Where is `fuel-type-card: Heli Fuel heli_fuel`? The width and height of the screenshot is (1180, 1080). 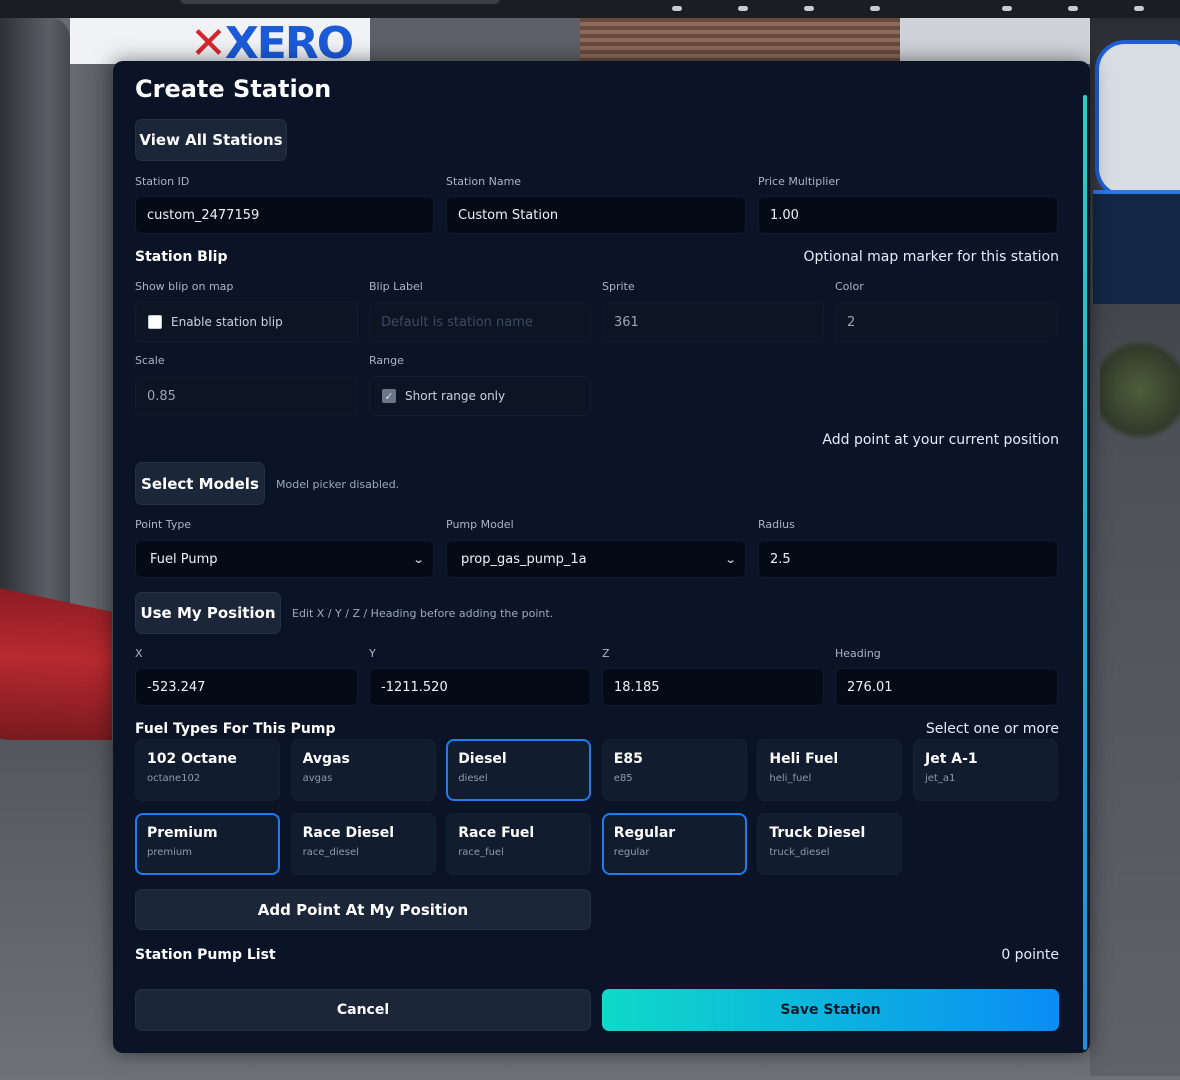 fuel-type-card: Heli Fuel heli_fuel is located at coordinates (830, 770).